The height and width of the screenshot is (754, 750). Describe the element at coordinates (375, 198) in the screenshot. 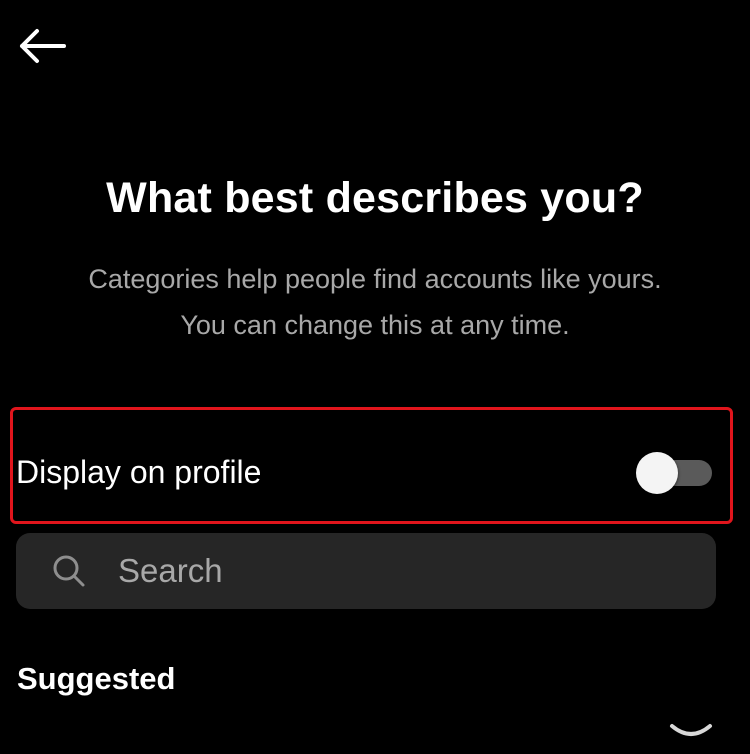

I see `page-title: What best describes you?` at that location.